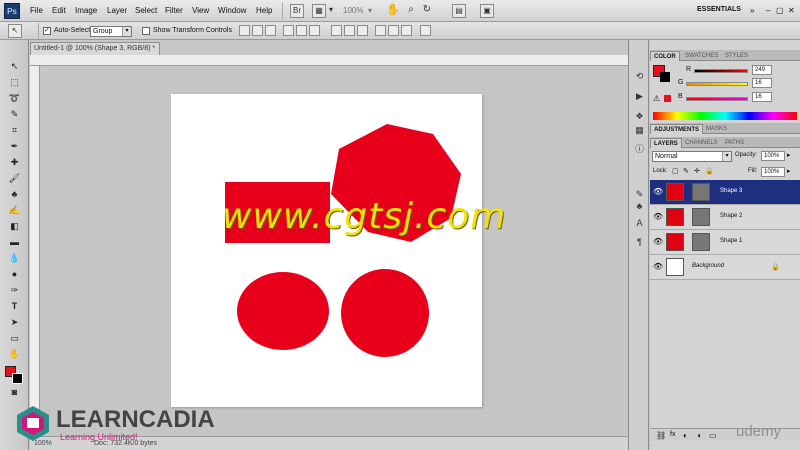 Image resolution: width=800 pixels, height=450 pixels. Describe the element at coordinates (725, 116) in the screenshot. I see `color-spectrum-ramp` at that location.